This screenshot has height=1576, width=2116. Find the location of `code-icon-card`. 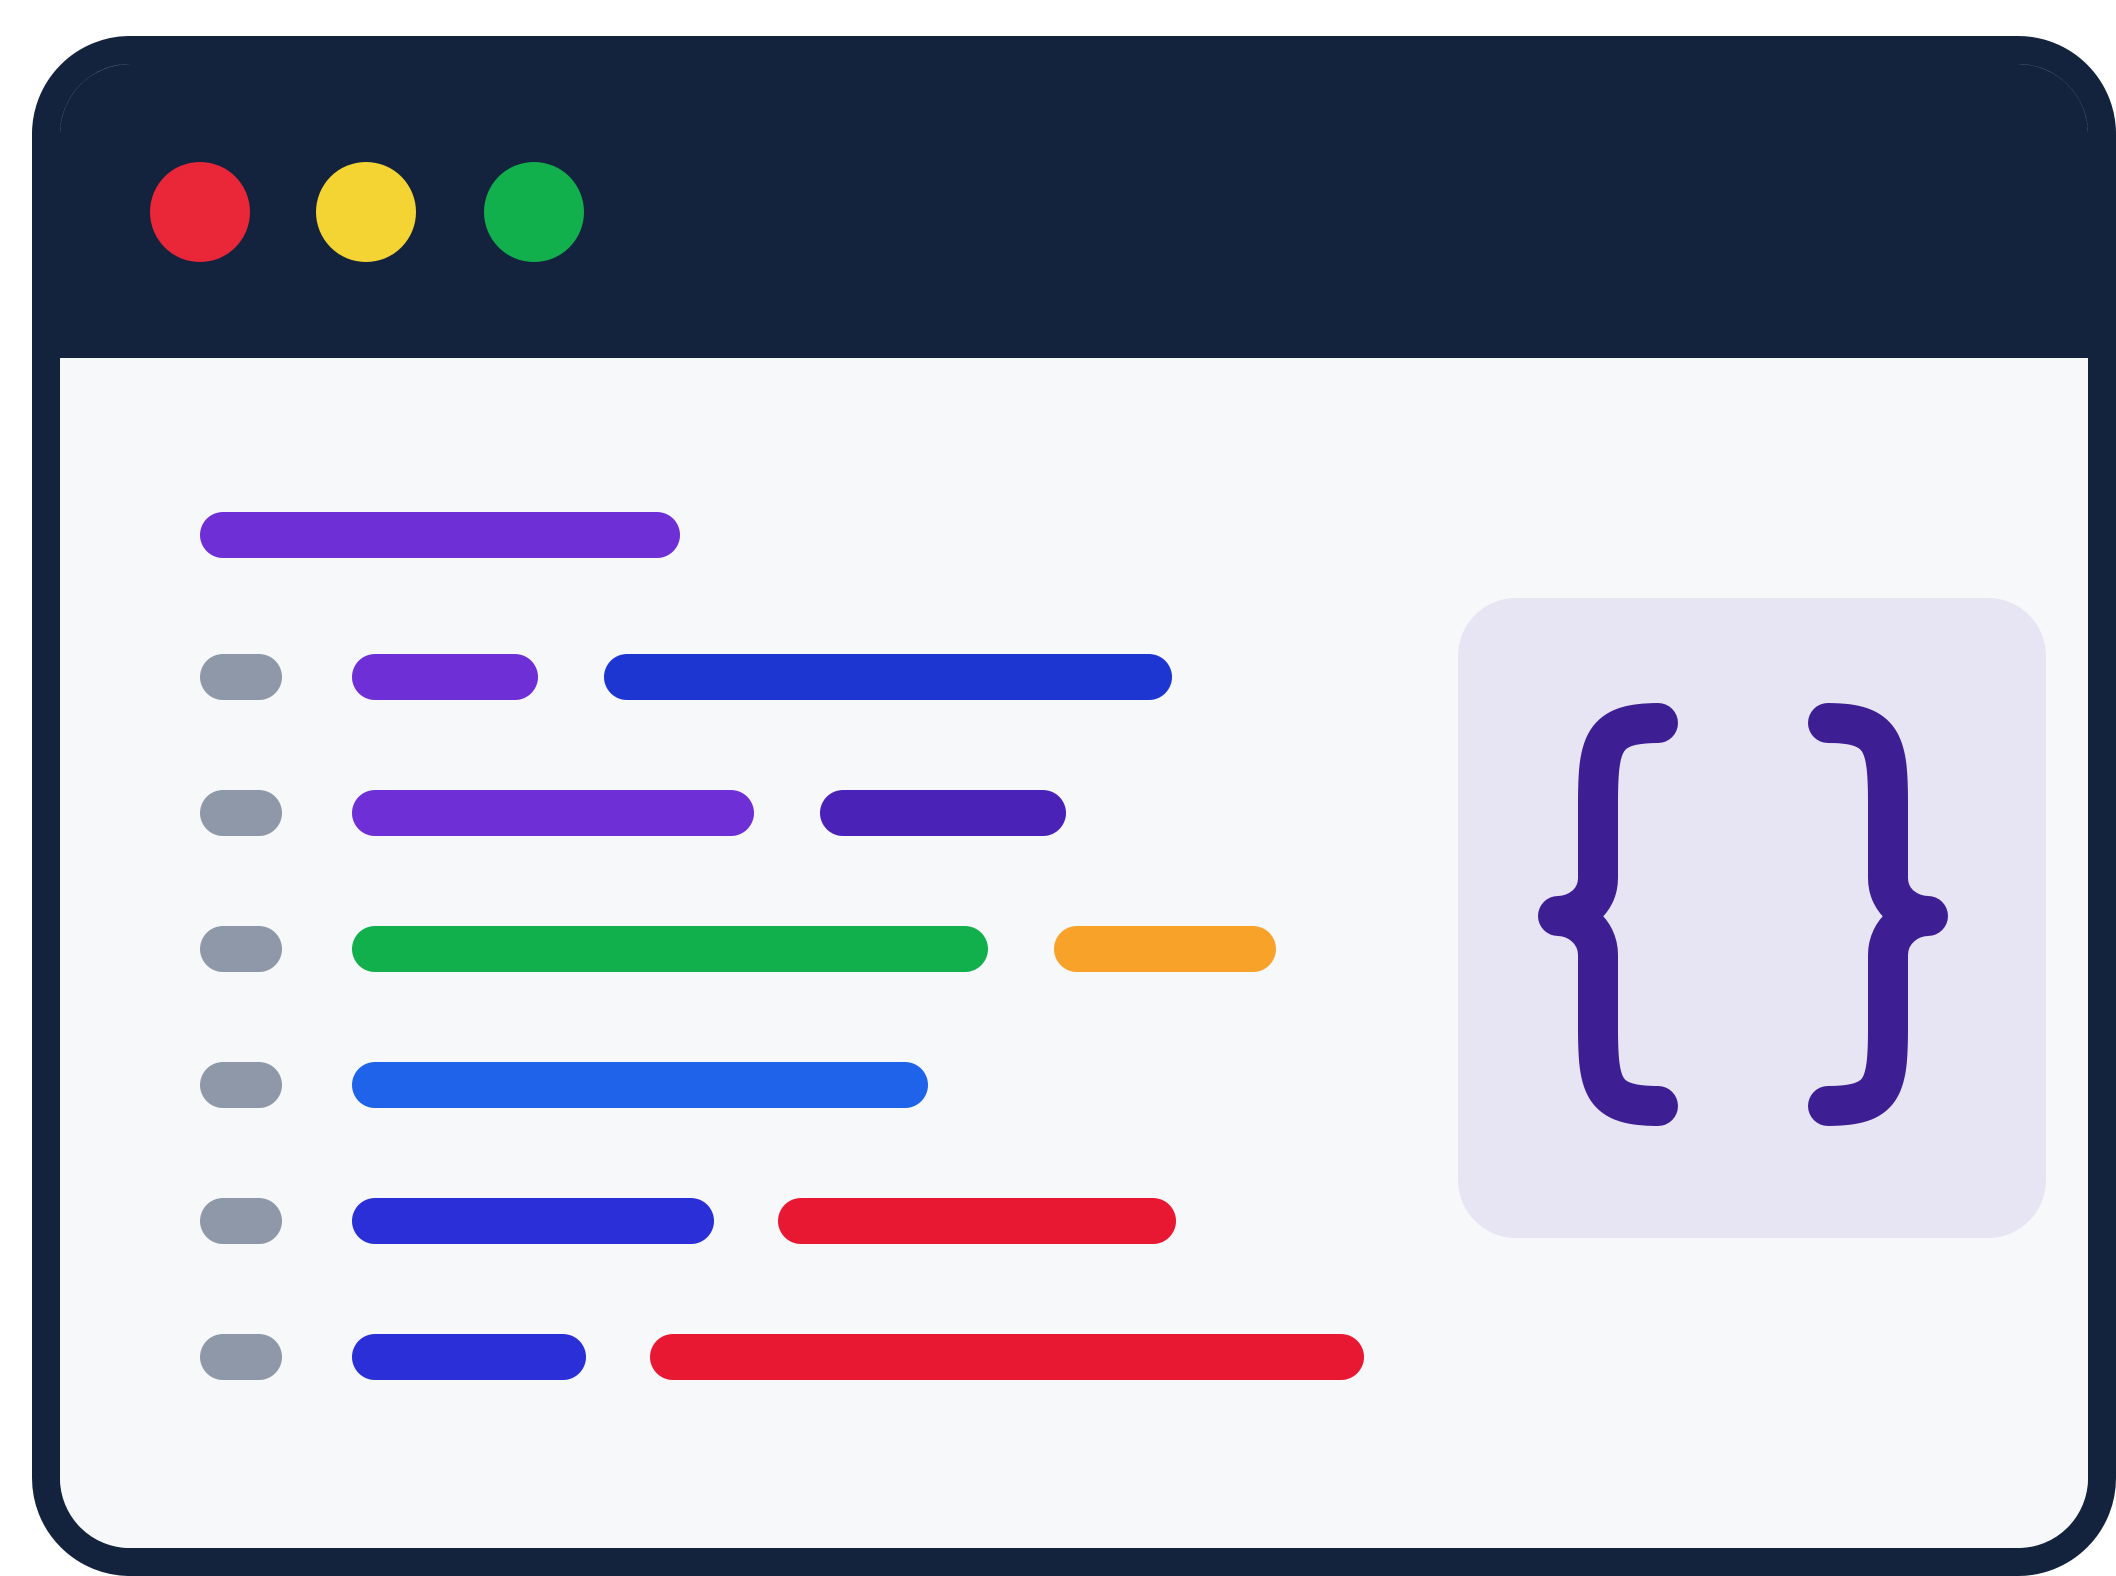

code-icon-card is located at coordinates (1752, 918).